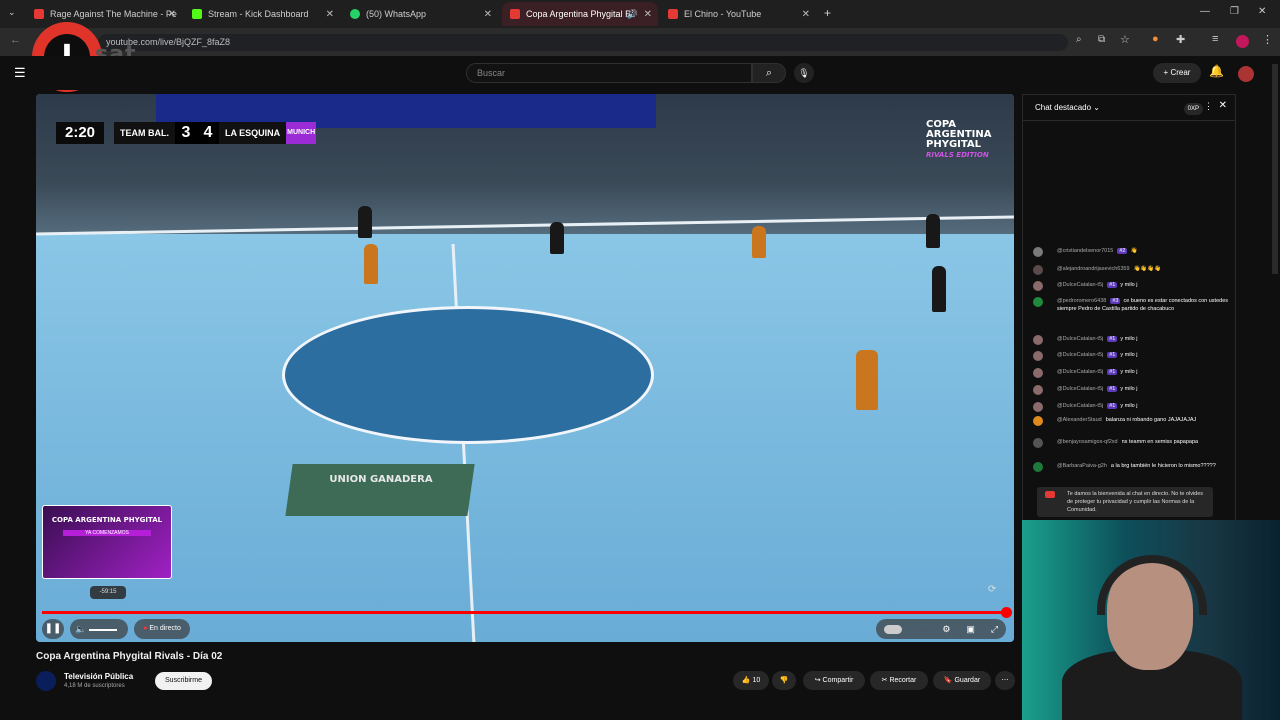 This screenshot has height=720, width=1280. What do you see at coordinates (46, 681) in the screenshot?
I see `channel-avatar` at bounding box center [46, 681].